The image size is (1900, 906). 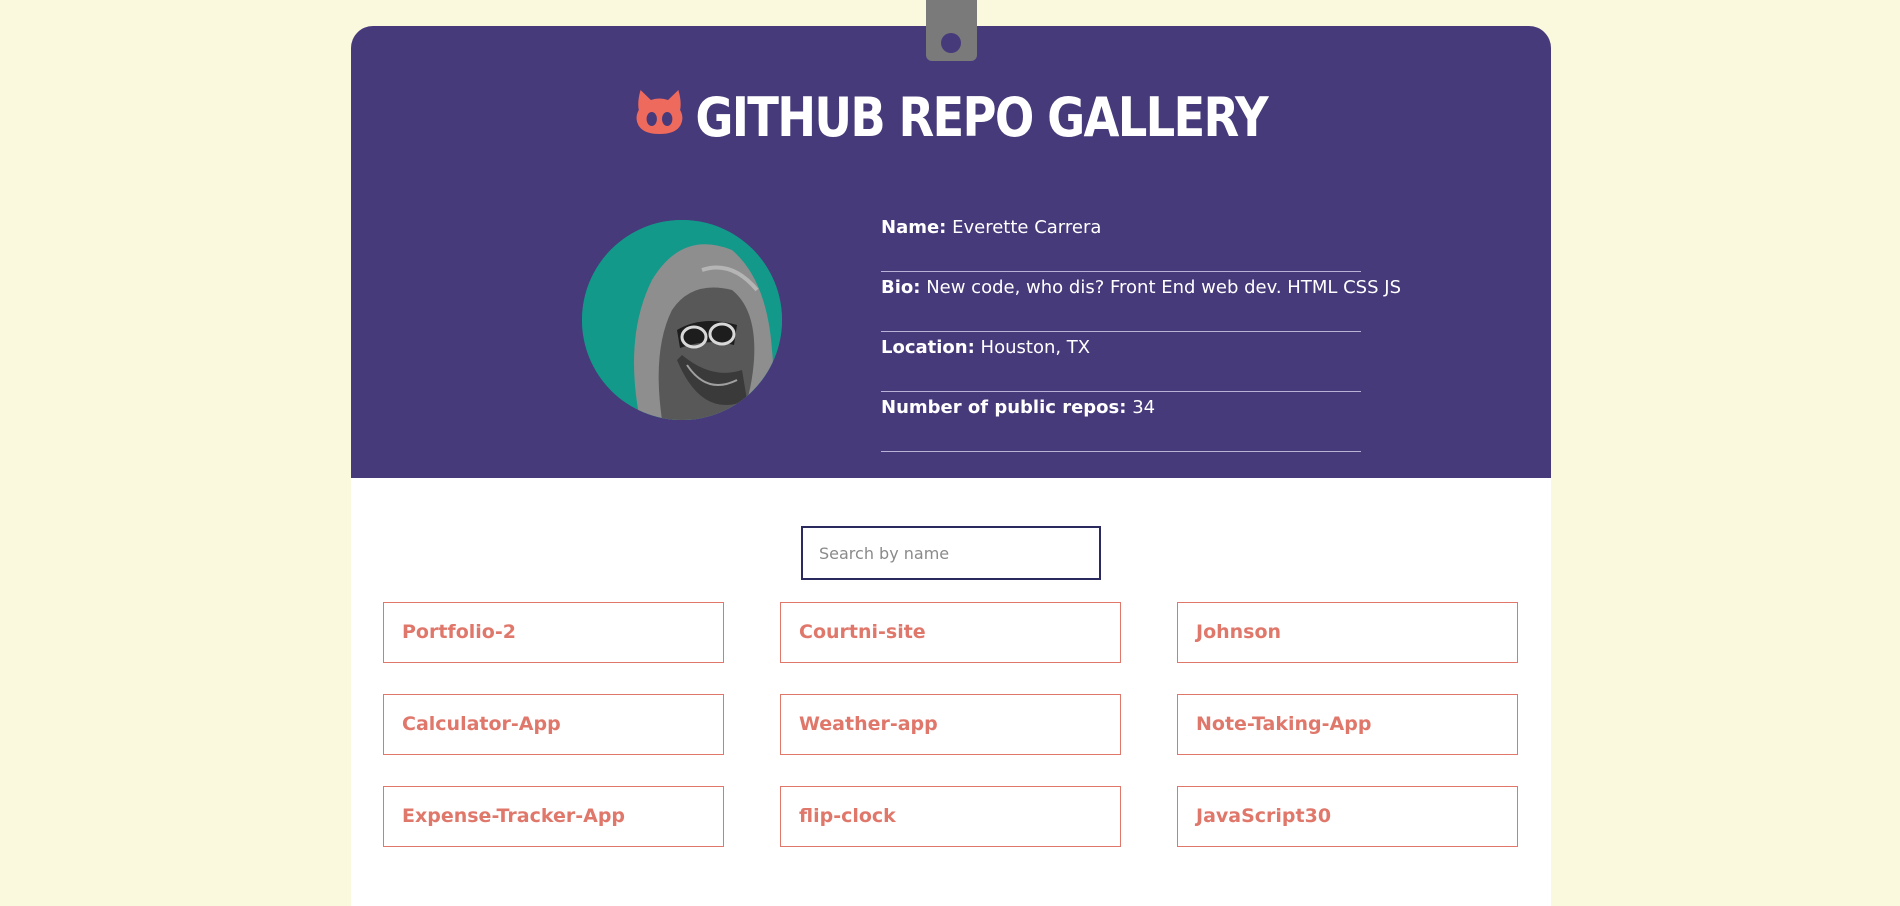 I want to click on repo-item: Courtni-site, so click(x=950, y=632).